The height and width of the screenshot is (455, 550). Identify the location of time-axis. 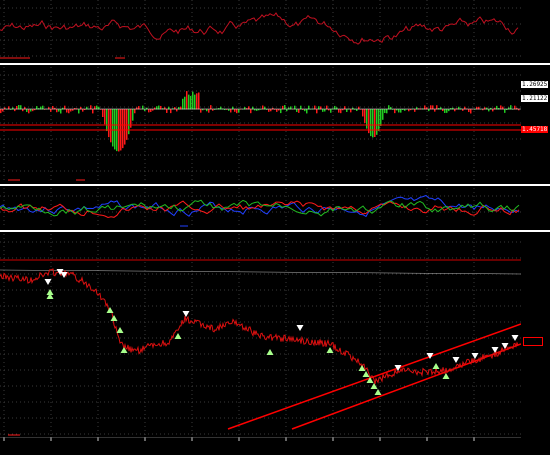
(275, 446).